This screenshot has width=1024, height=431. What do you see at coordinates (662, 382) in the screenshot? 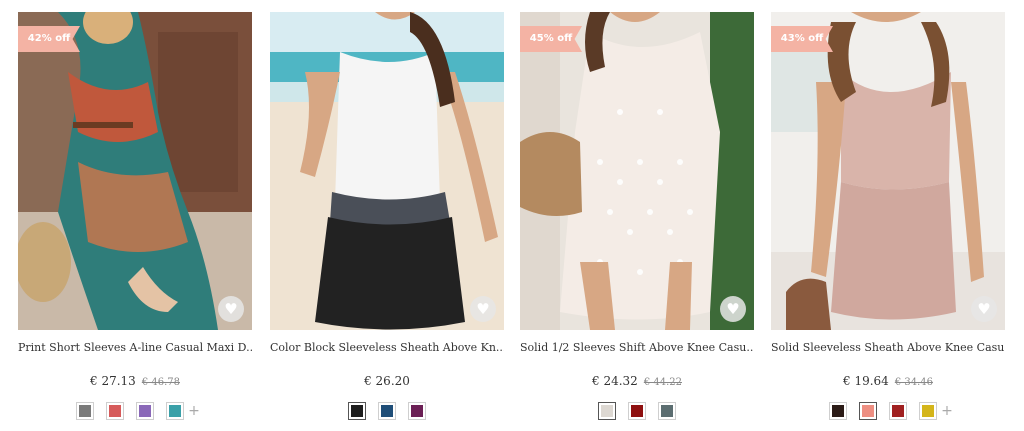
I see `original-price: € 44.22` at bounding box center [662, 382].